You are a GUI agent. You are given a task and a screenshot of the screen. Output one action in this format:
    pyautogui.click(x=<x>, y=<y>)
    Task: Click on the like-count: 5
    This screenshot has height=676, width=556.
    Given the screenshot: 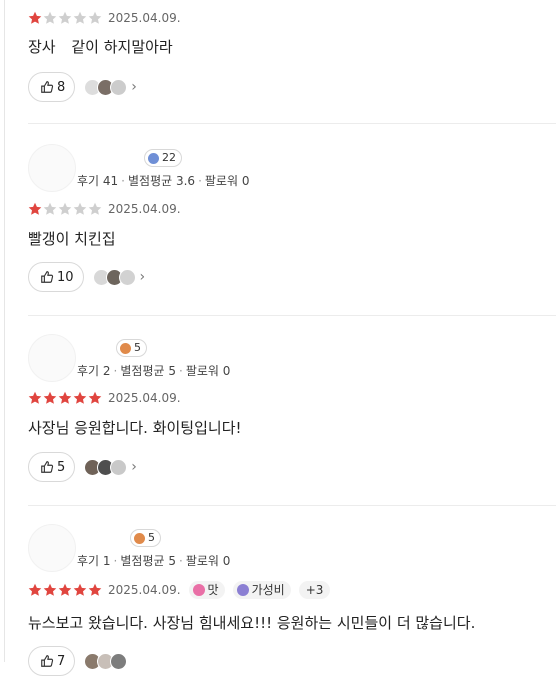 What is the action you would take?
    pyautogui.click(x=61, y=467)
    